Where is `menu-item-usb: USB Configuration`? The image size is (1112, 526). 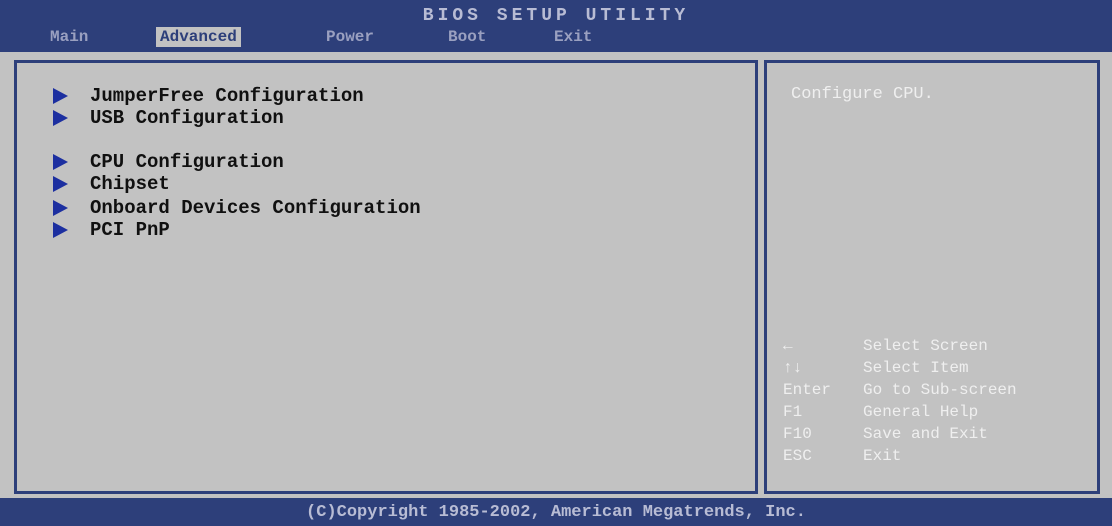
menu-item-usb: USB Configuration is located at coordinates (168, 118).